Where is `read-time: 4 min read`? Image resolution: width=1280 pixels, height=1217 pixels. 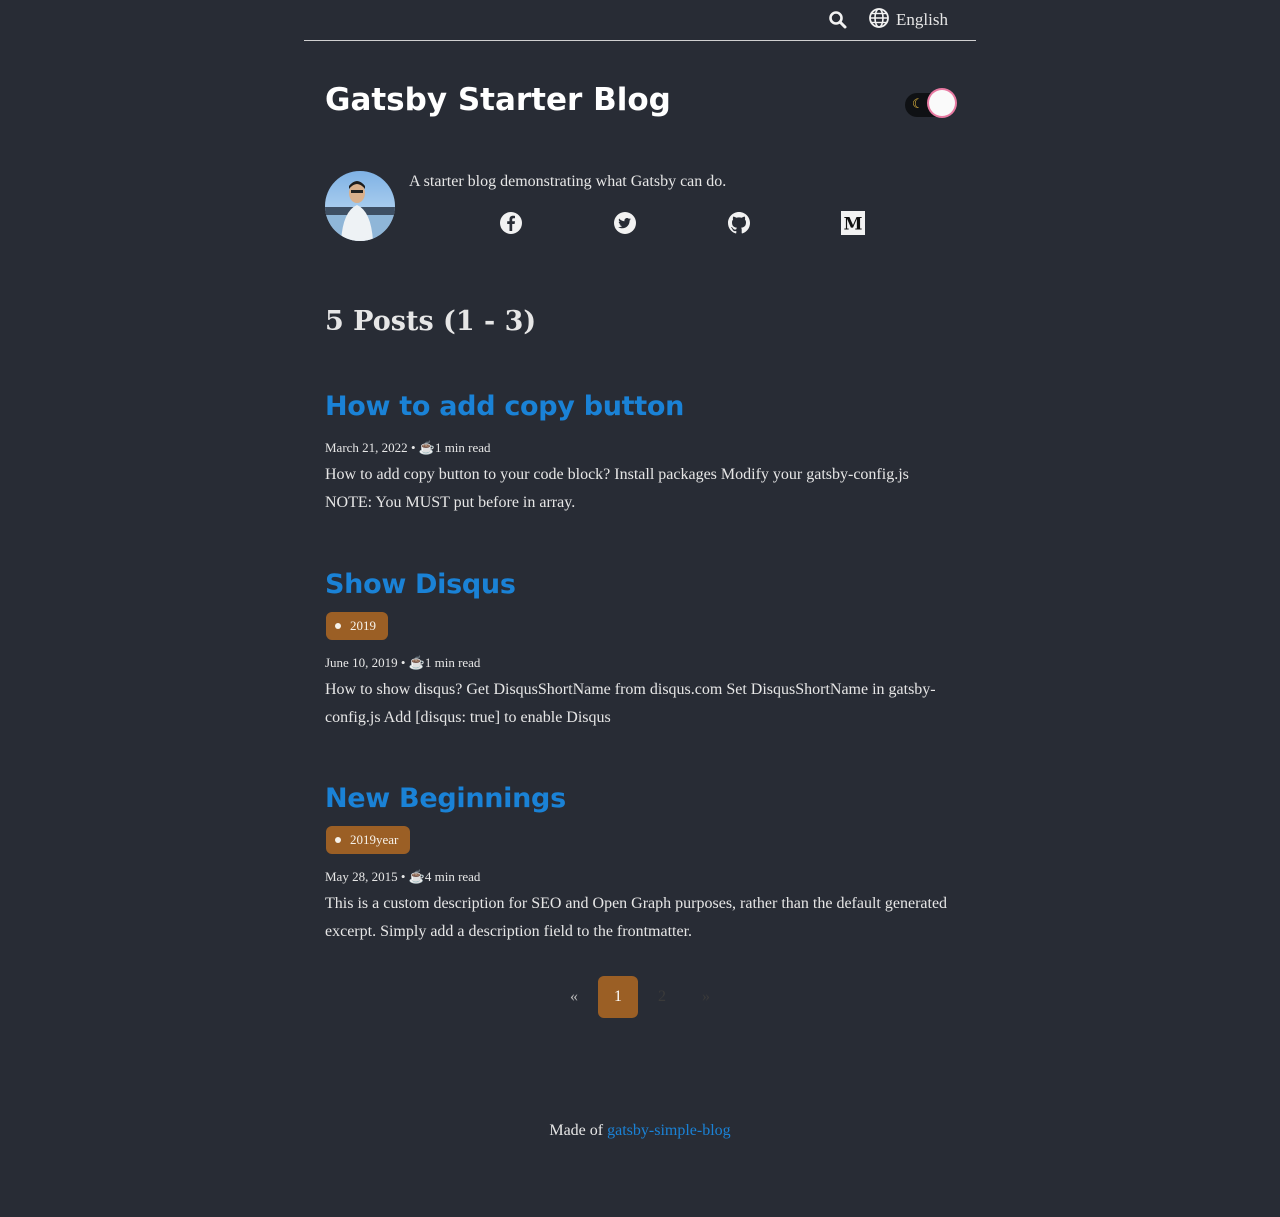
read-time: 4 min read is located at coordinates (452, 876).